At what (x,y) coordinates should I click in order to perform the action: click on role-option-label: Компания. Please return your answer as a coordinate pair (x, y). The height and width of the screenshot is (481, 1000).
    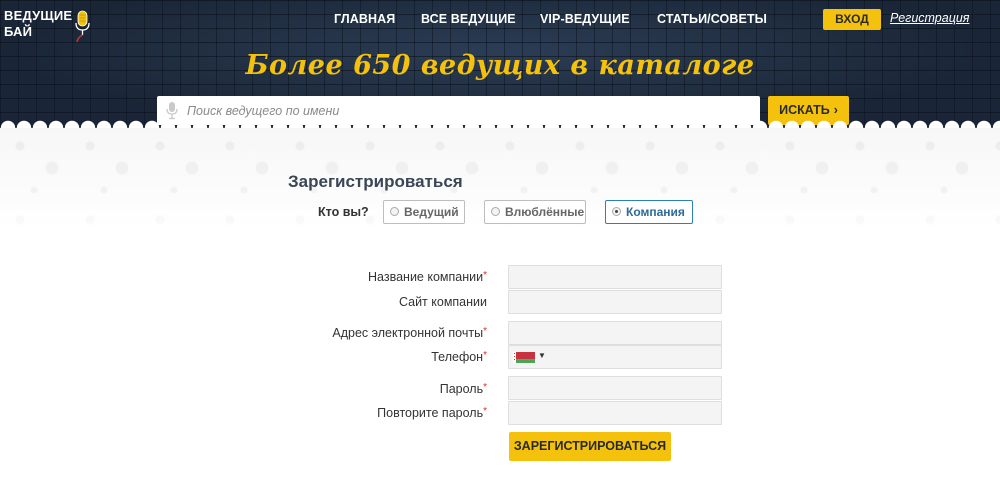
    Looking at the image, I should click on (655, 212).